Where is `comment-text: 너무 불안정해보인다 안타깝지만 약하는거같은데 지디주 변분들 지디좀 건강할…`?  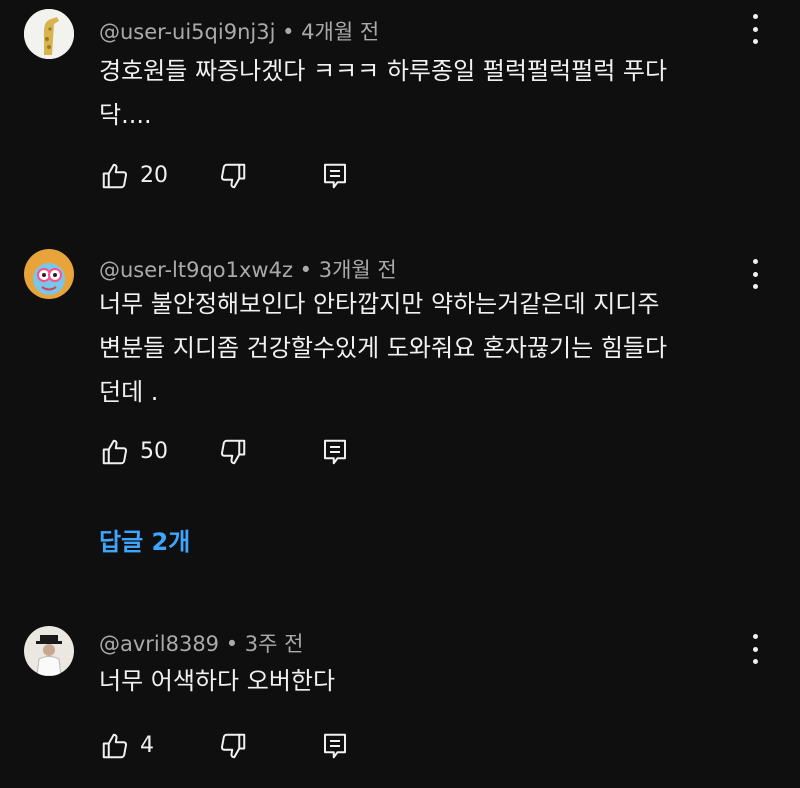 comment-text: 너무 불안정해보인다 안타깝지만 약하는거같은데 지디주 변분들 지디좀 건강할… is located at coordinates (383, 348).